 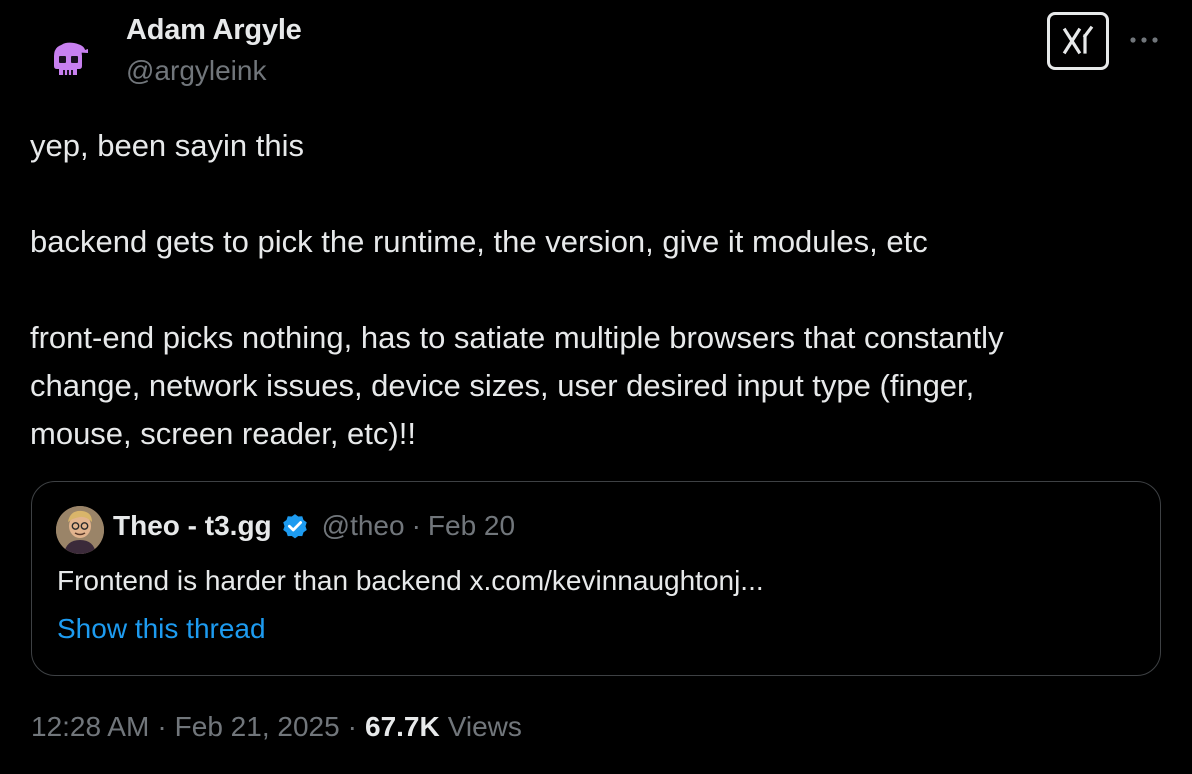 I want to click on tweet-date: Feb 21, 2025, so click(x=257, y=727).